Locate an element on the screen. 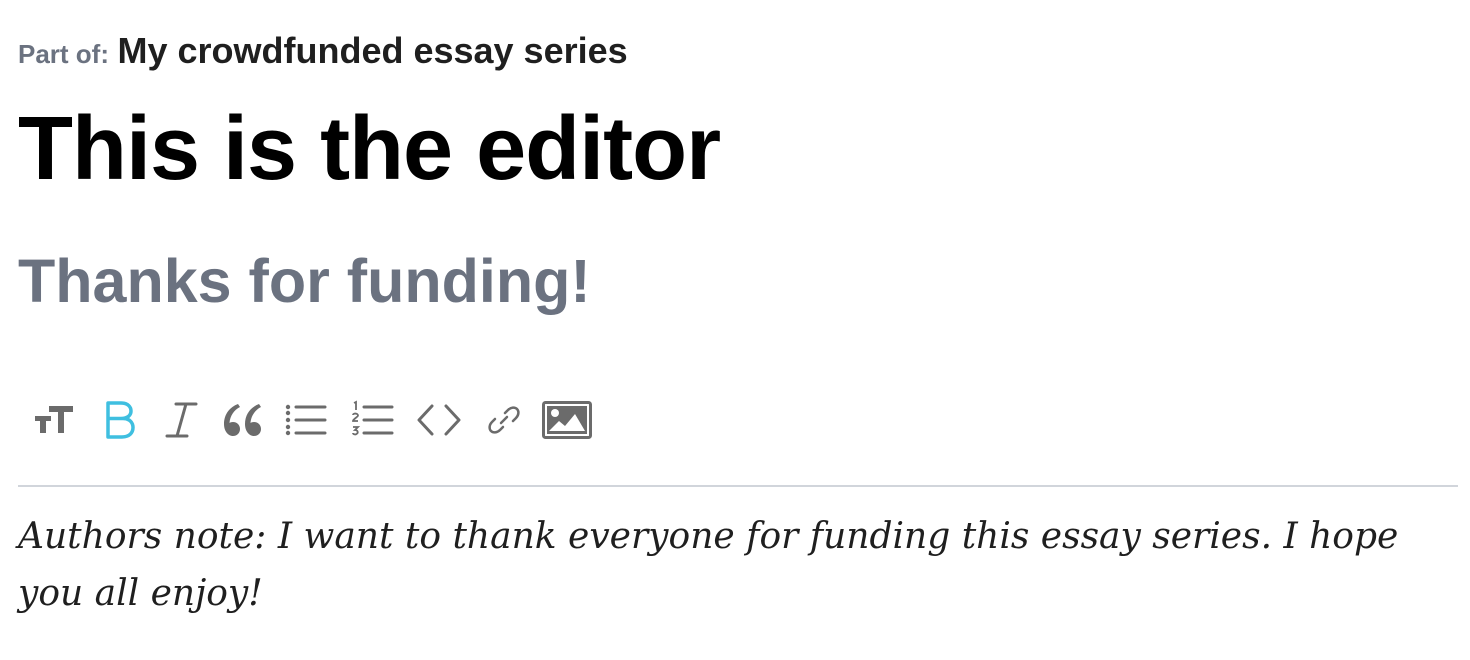 Image resolution: width=1470 pixels, height=660 pixels. italic-icon is located at coordinates (181, 420).